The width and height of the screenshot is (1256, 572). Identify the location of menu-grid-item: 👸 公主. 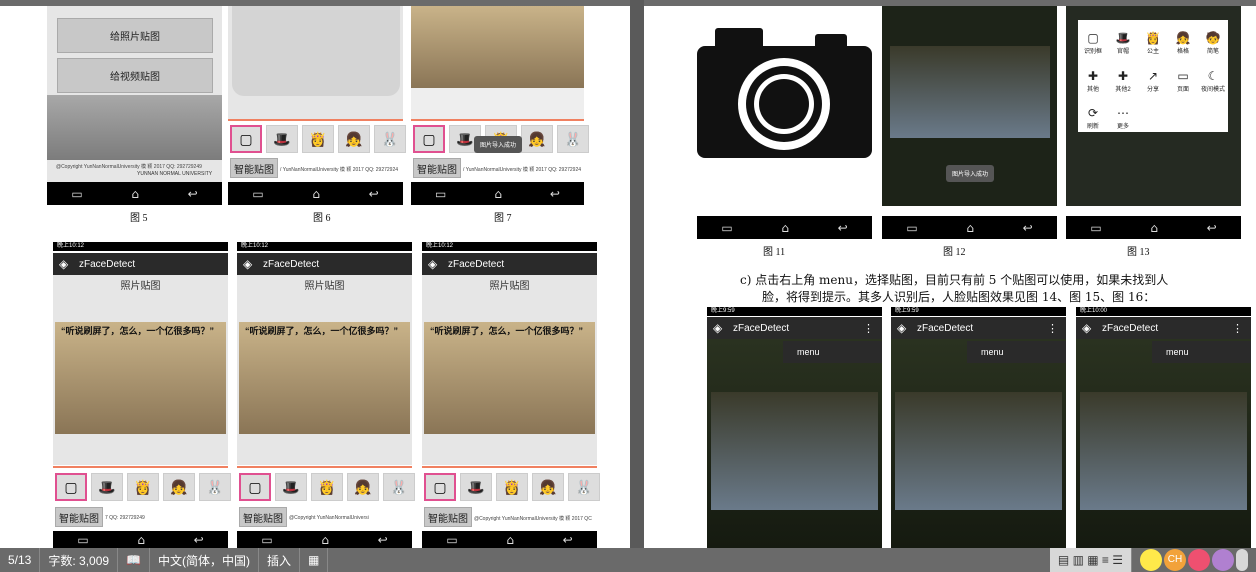
(1153, 38).